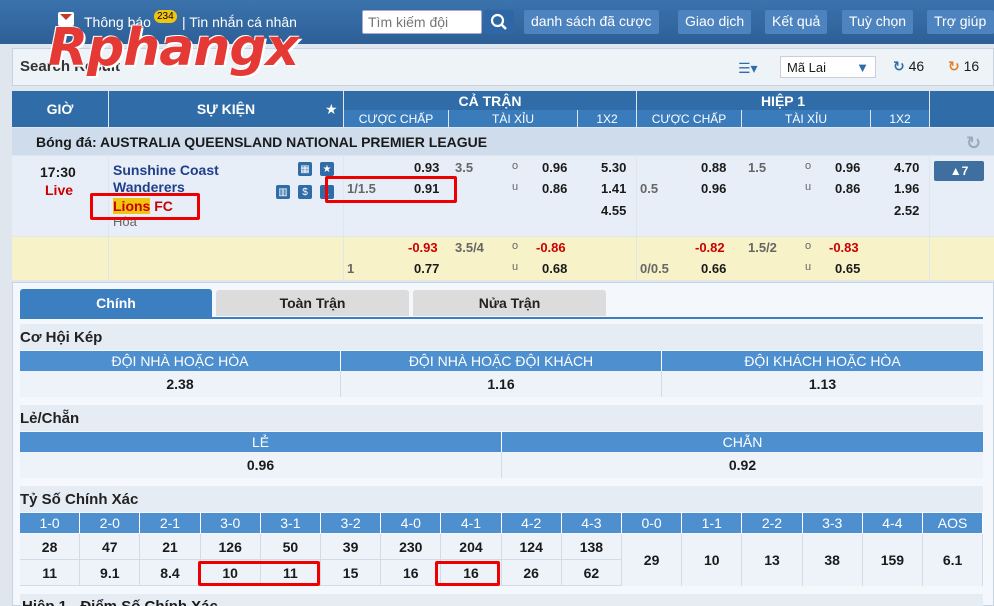 The width and height of the screenshot is (994, 606). What do you see at coordinates (713, 268) in the screenshot?
I see `odds-cell: 0.66` at bounding box center [713, 268].